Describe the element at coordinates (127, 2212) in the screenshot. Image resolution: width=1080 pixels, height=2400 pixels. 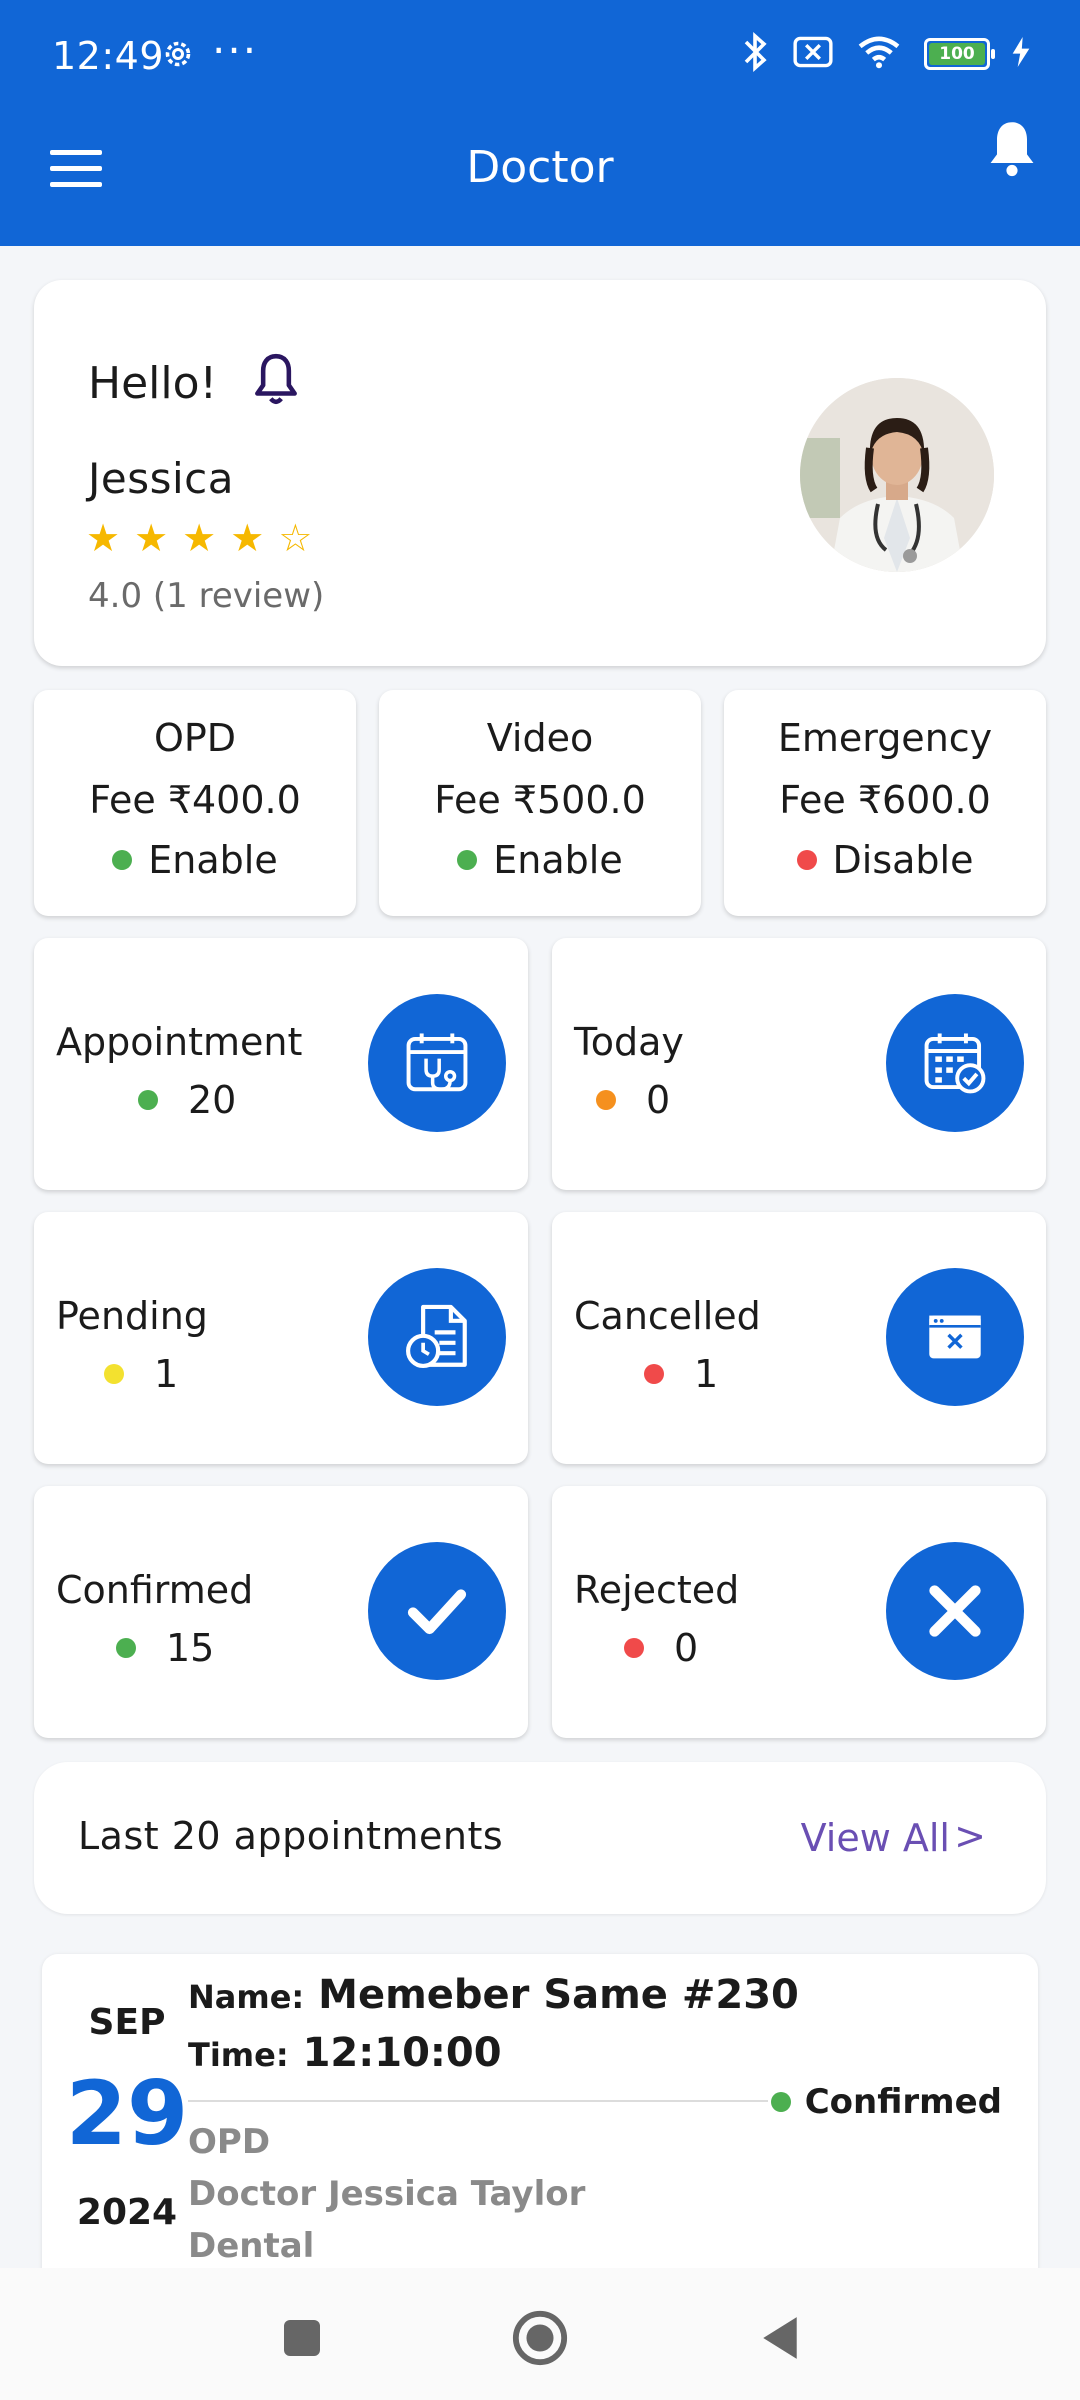
I see `appointment-year: 2024` at that location.